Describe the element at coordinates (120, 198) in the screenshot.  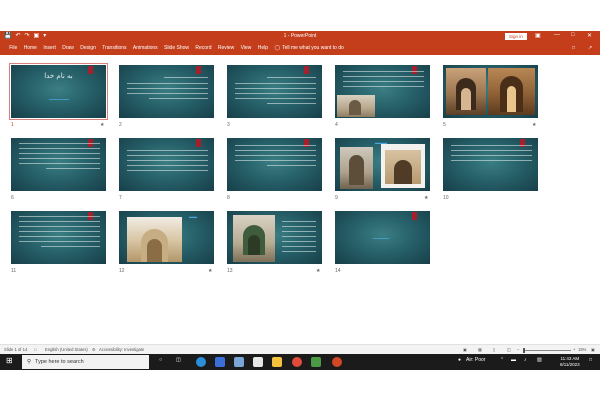
I see `slide-number: 7` at that location.